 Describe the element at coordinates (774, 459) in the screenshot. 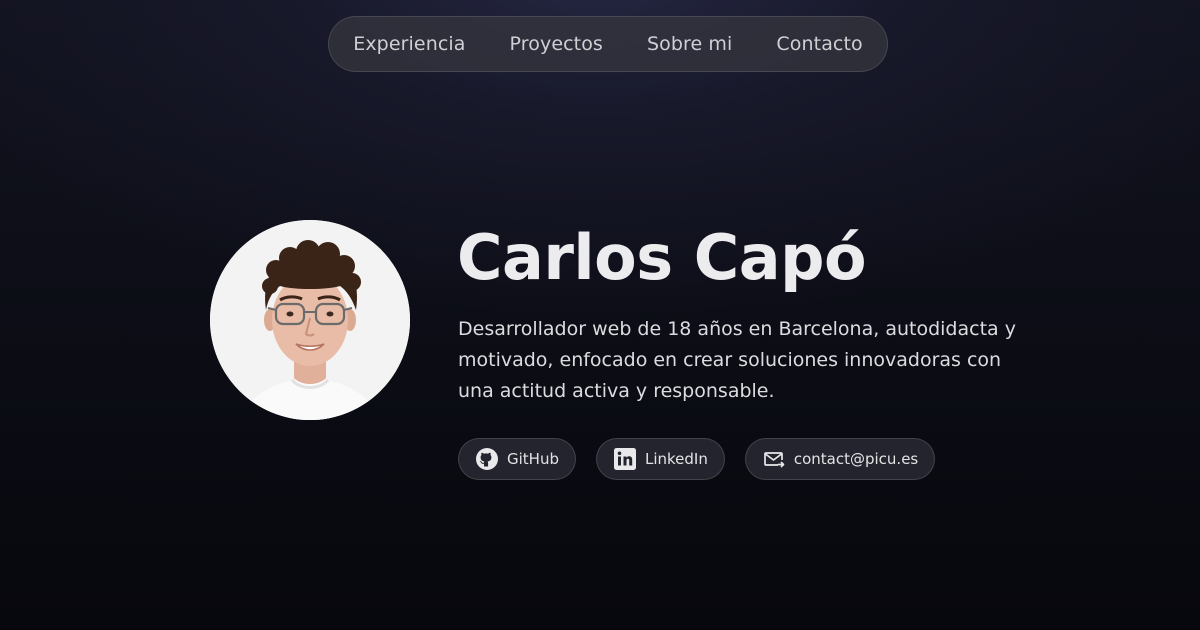

I see `mail-icon` at that location.